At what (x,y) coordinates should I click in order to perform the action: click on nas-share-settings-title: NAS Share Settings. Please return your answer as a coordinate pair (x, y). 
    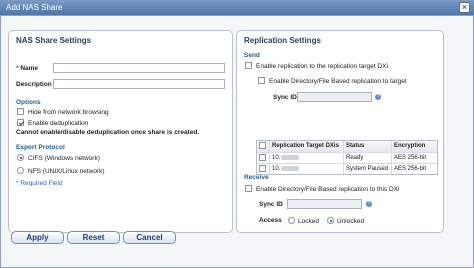
    Looking at the image, I should click on (54, 40).